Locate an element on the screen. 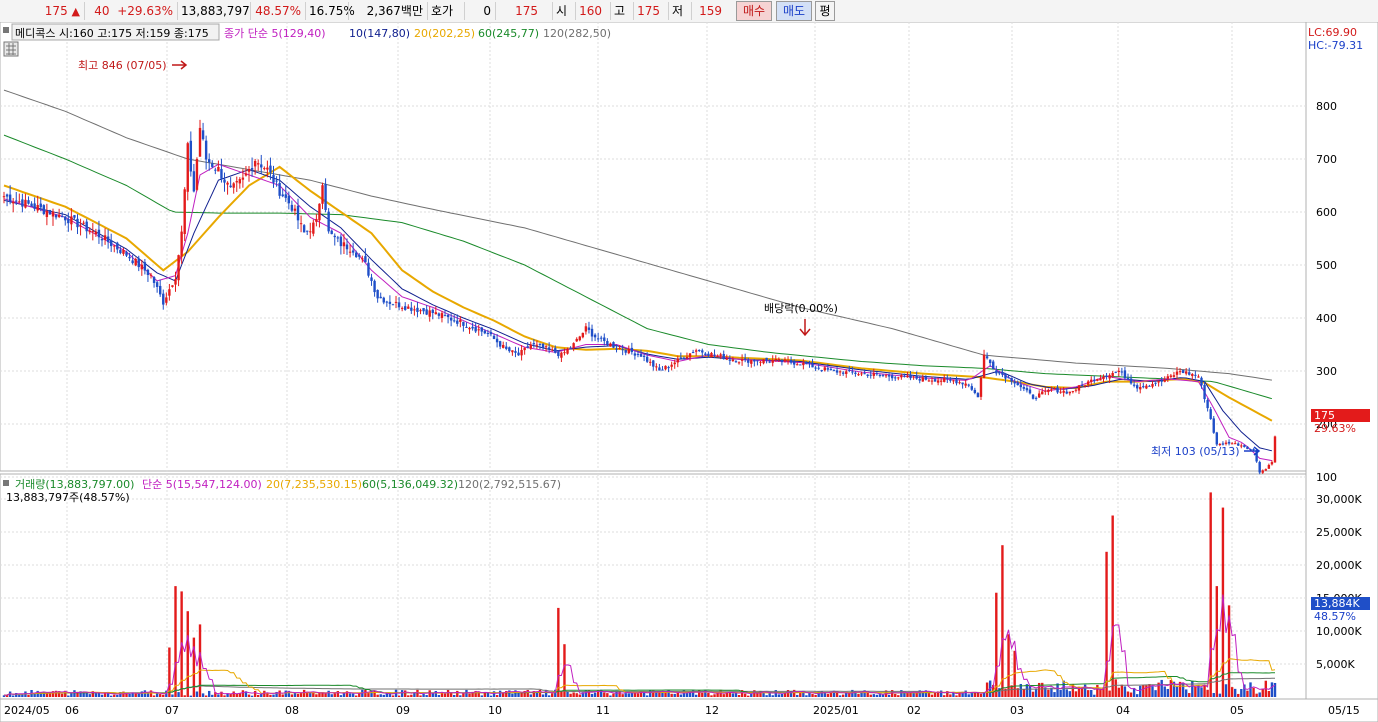 This screenshot has width=1378, height=722. sell-button: 매도 is located at coordinates (794, 11).